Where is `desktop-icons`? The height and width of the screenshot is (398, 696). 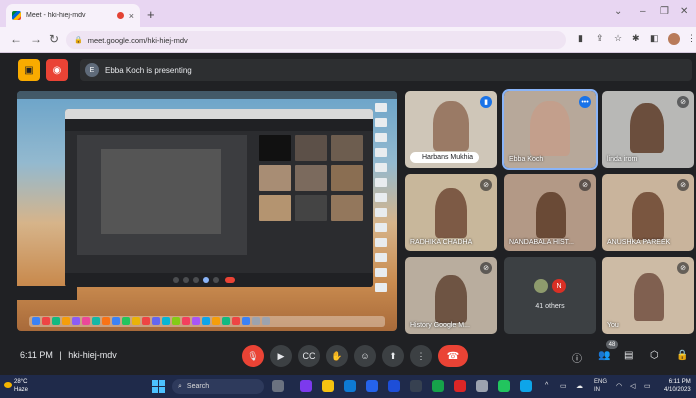
desktop-icons is located at coordinates (383, 198).